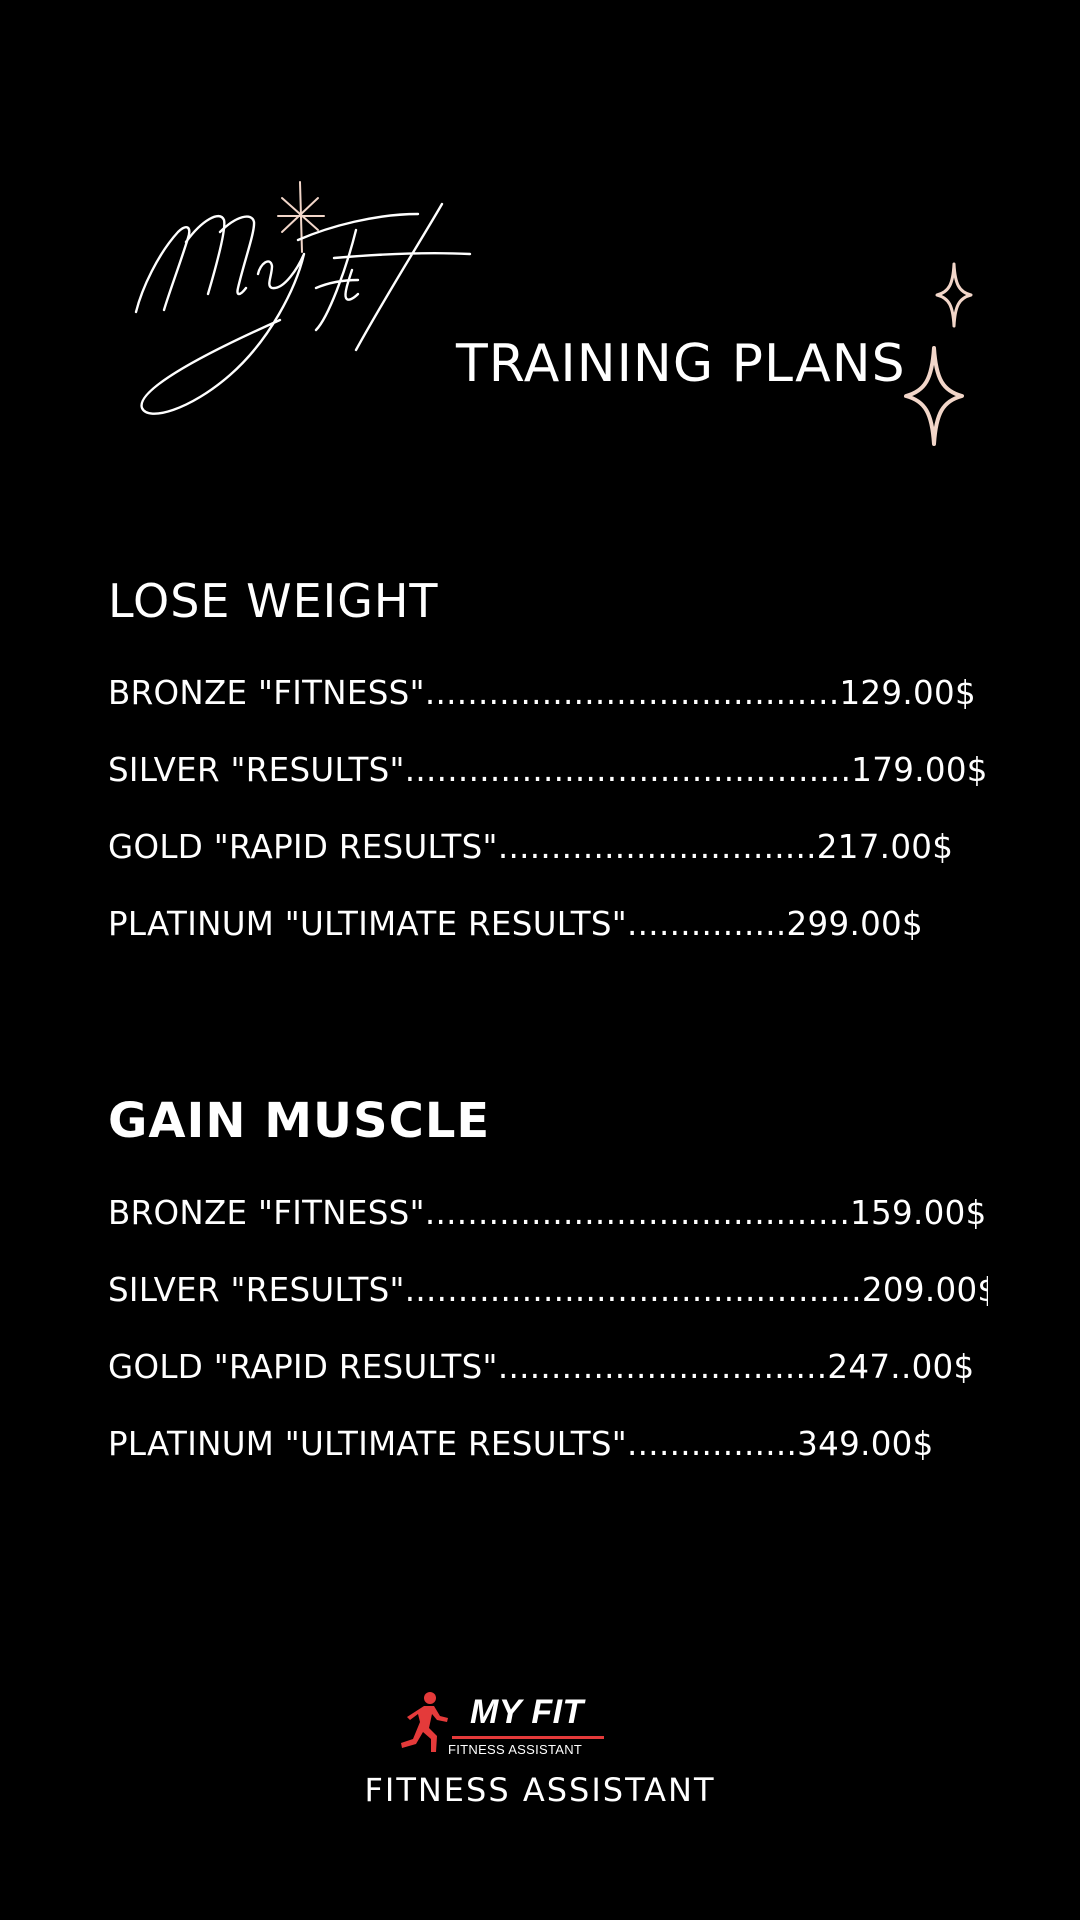  What do you see at coordinates (681, 364) in the screenshot?
I see `training-plans-heading: TRAINING PLANS` at bounding box center [681, 364].